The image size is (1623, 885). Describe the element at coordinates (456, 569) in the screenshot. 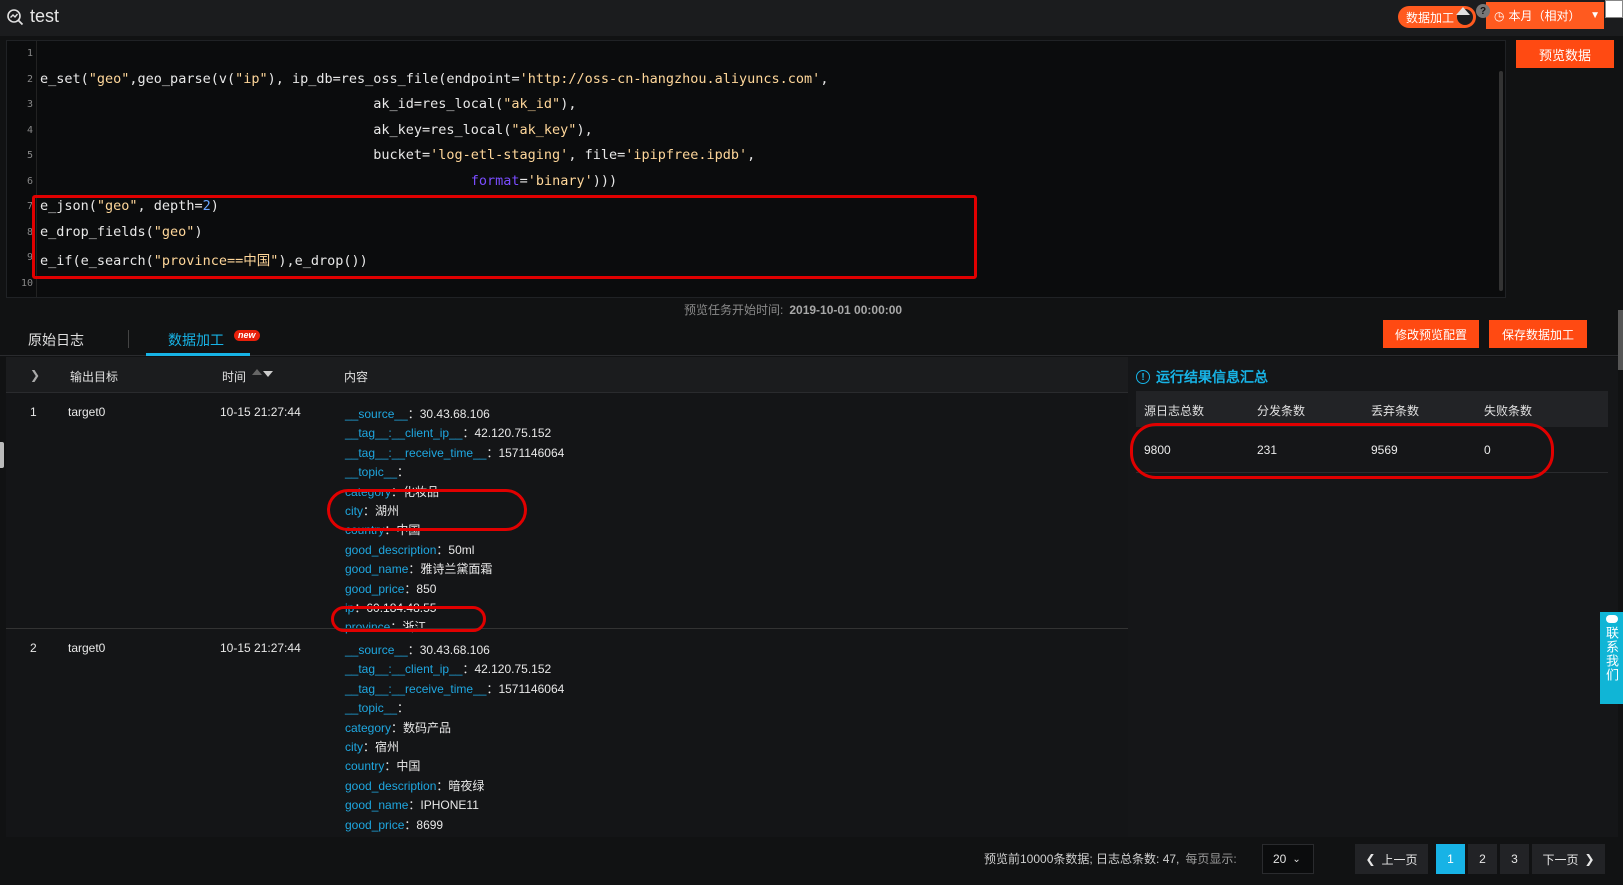

I see `field-value: 雅诗兰黛面霜` at that location.